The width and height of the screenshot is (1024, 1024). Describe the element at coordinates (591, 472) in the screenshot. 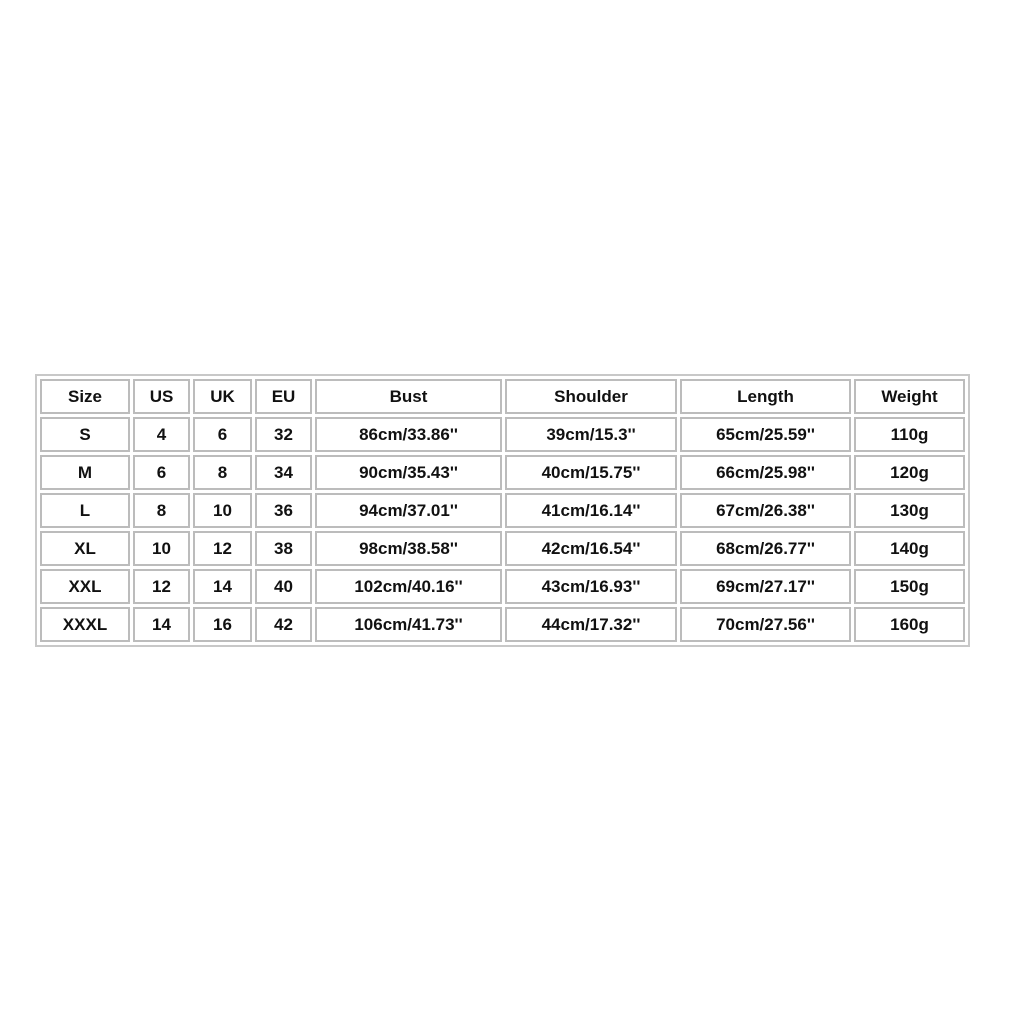

I see `table-cell: 40cm/15.75''` at that location.